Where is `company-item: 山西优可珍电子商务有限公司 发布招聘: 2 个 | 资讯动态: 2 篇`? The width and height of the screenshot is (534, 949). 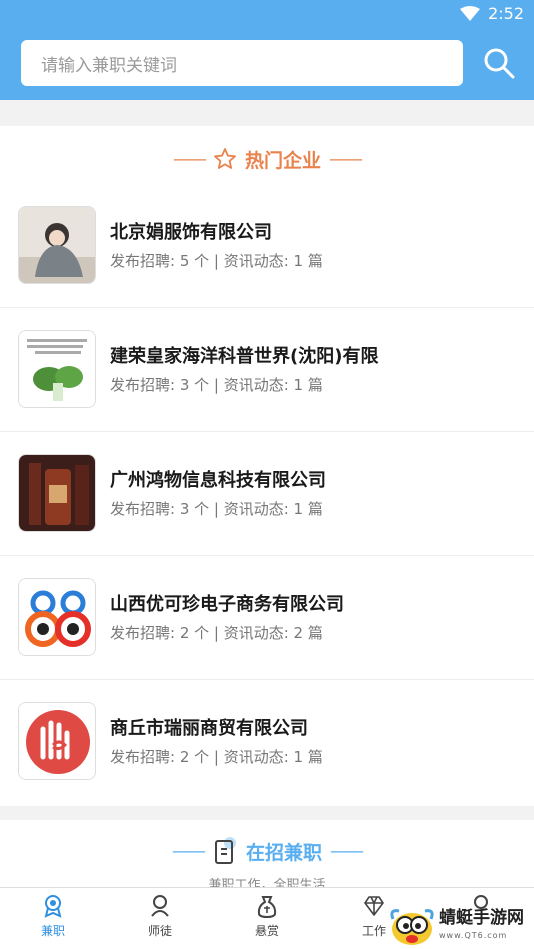
company-item: 山西优可珍电子商务有限公司 发布招聘: 2 个 | 资讯动态: 2 篇 is located at coordinates (267, 618).